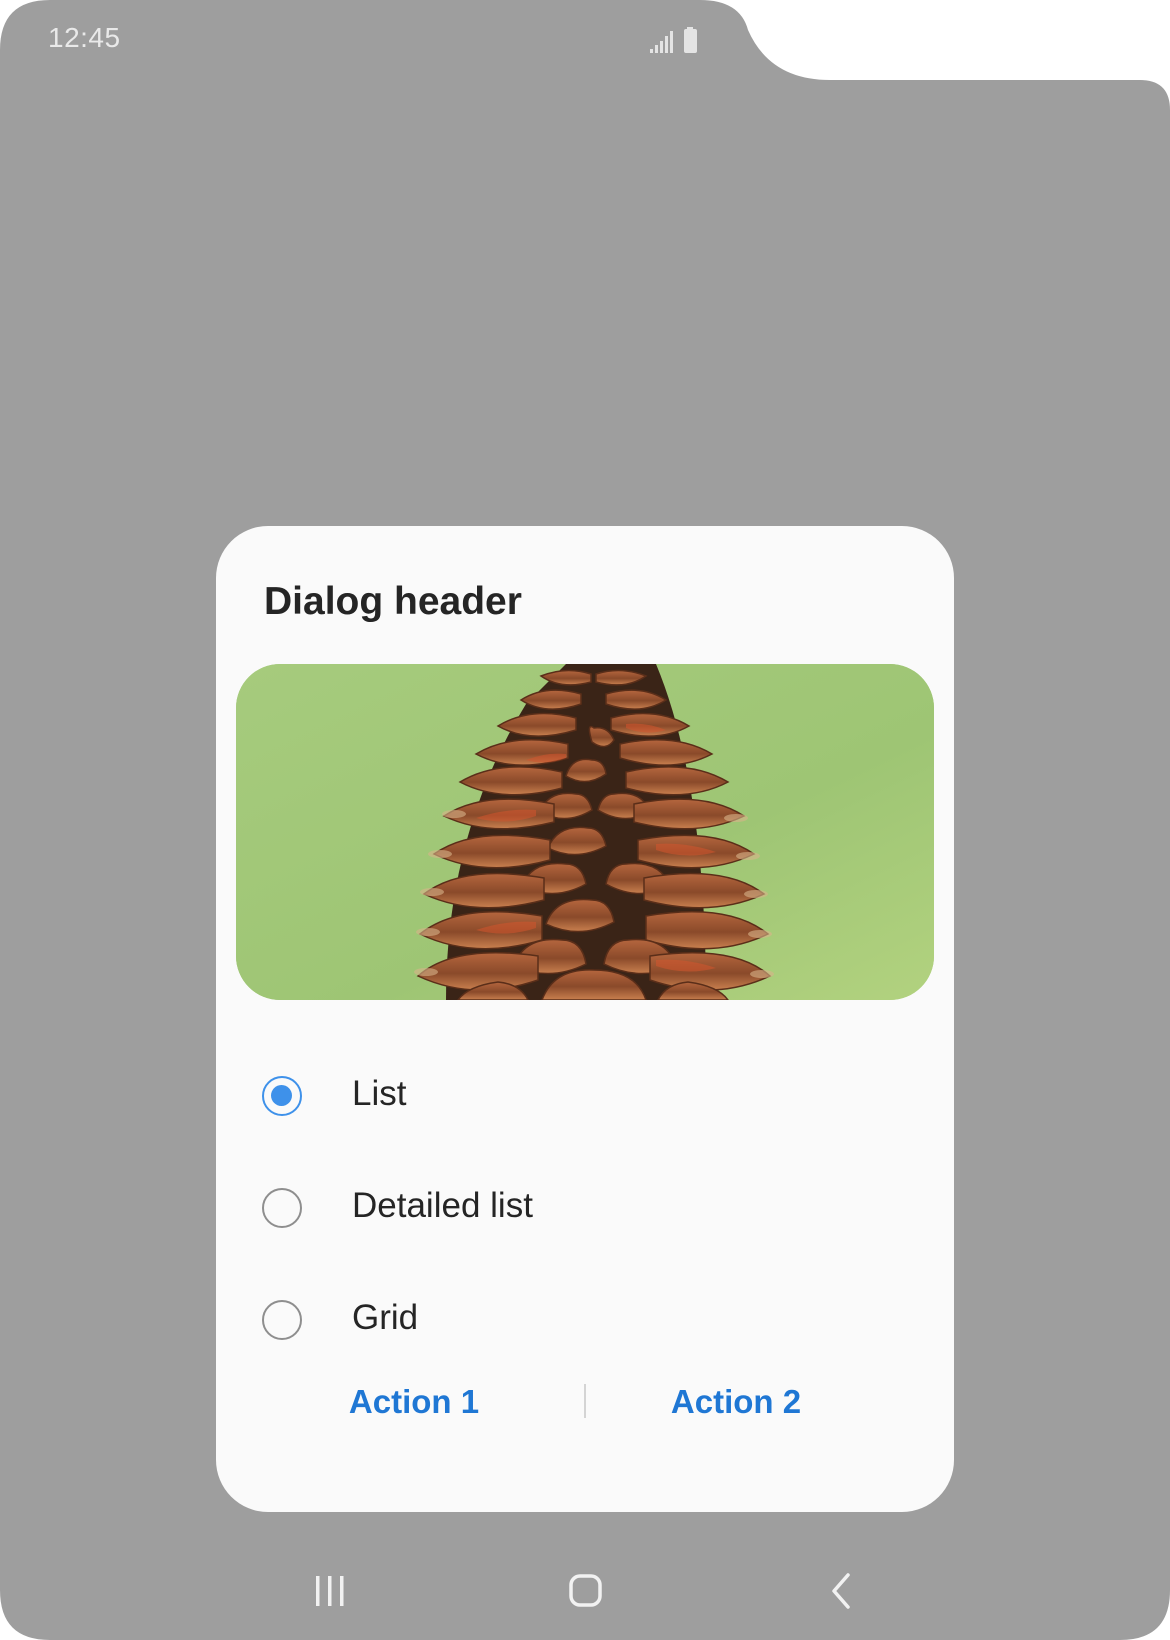 This screenshot has width=1170, height=1640. Describe the element at coordinates (330, 1590) in the screenshot. I see `recents-icon` at that location.